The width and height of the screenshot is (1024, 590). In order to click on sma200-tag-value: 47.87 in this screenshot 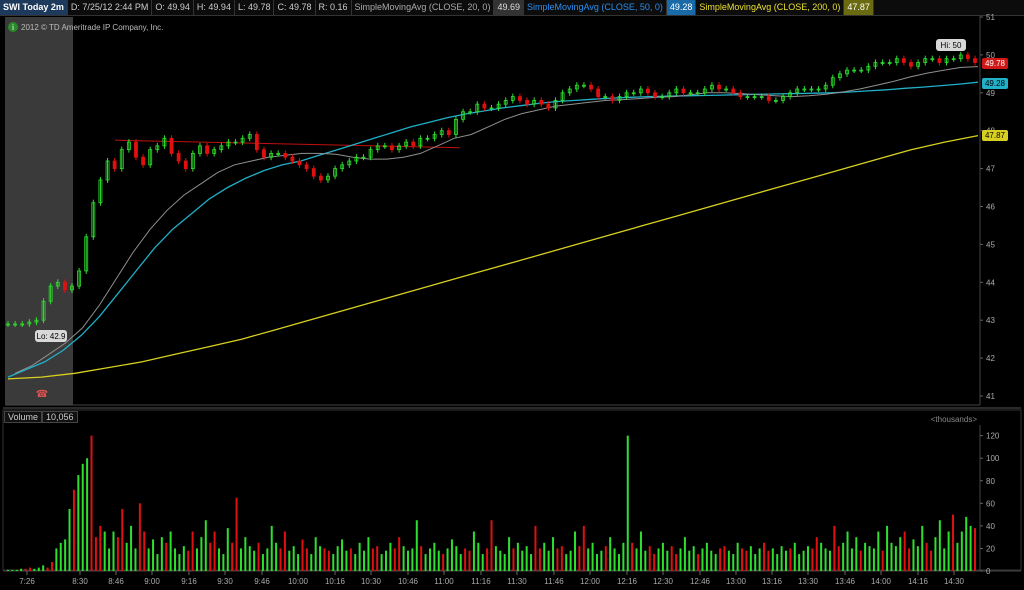, I will do `click(995, 135)`.